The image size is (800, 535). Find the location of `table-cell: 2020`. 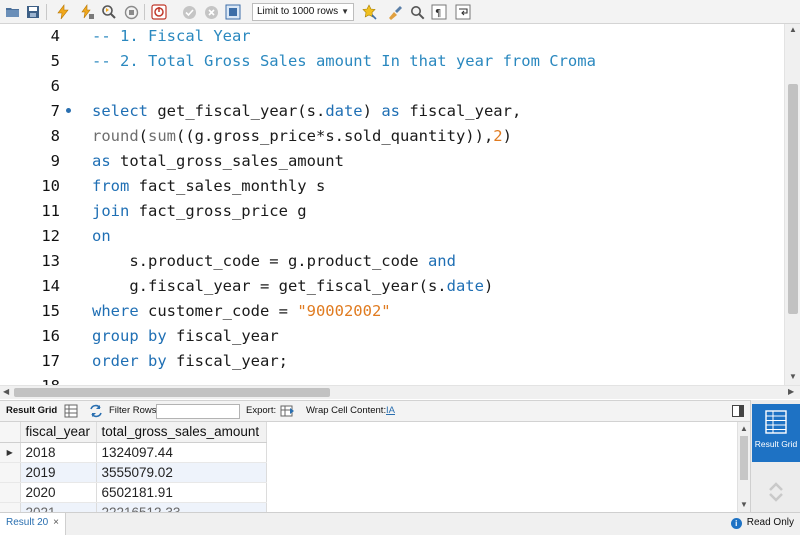

table-cell: 2020 is located at coordinates (58, 492).